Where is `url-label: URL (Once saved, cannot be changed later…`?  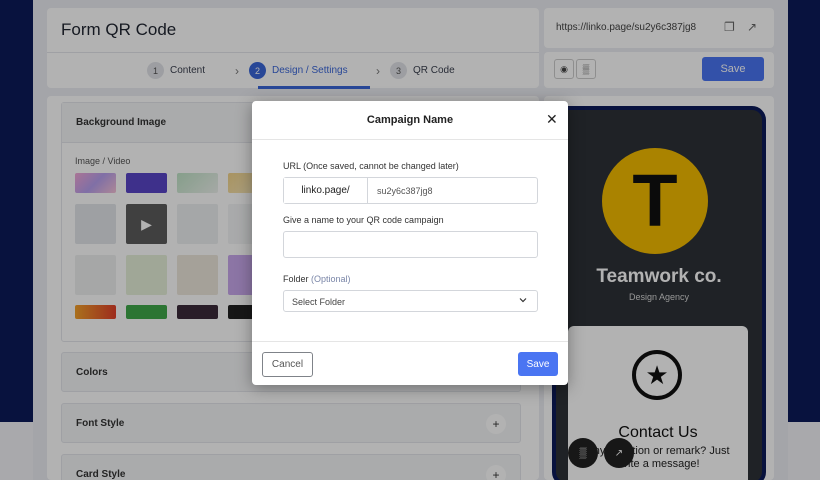
url-label: URL (Once saved, cannot be changed later… is located at coordinates (371, 166).